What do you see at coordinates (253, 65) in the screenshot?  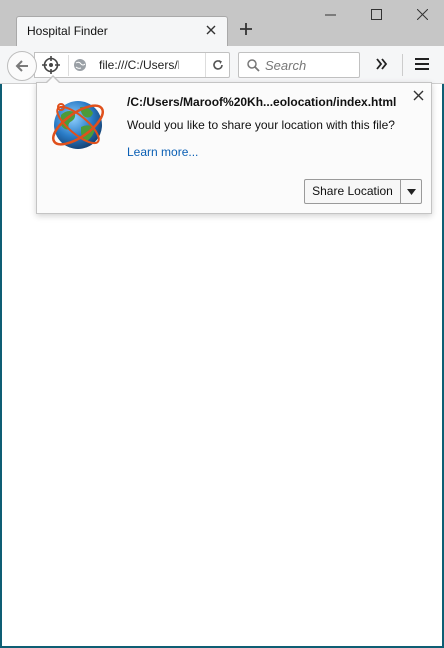 I see `search-icon` at bounding box center [253, 65].